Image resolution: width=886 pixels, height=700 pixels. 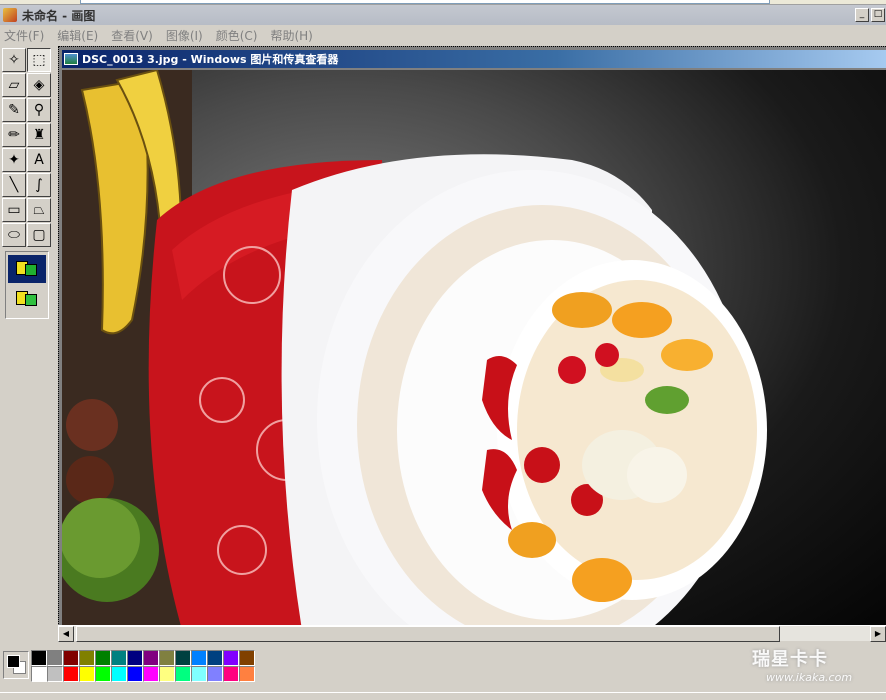 I want to click on airbrush-icon: ✦, so click(x=14, y=160).